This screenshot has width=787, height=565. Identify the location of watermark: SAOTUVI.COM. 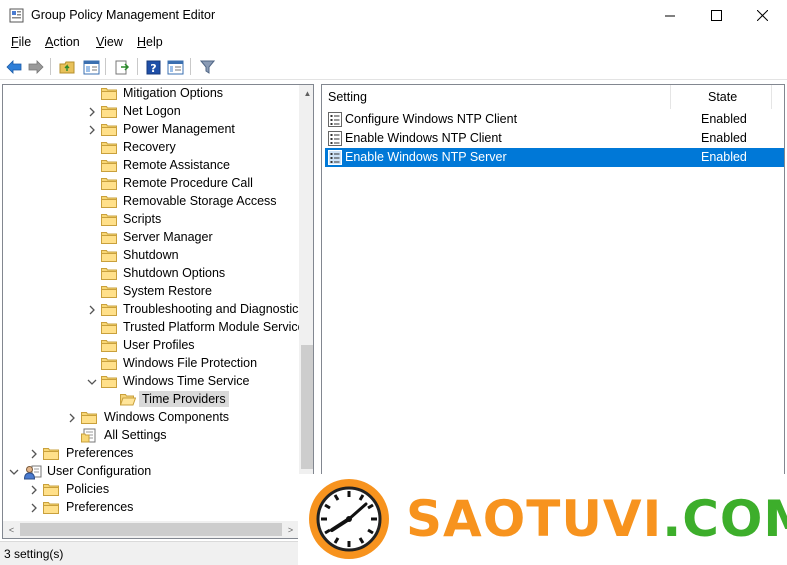
(542, 519).